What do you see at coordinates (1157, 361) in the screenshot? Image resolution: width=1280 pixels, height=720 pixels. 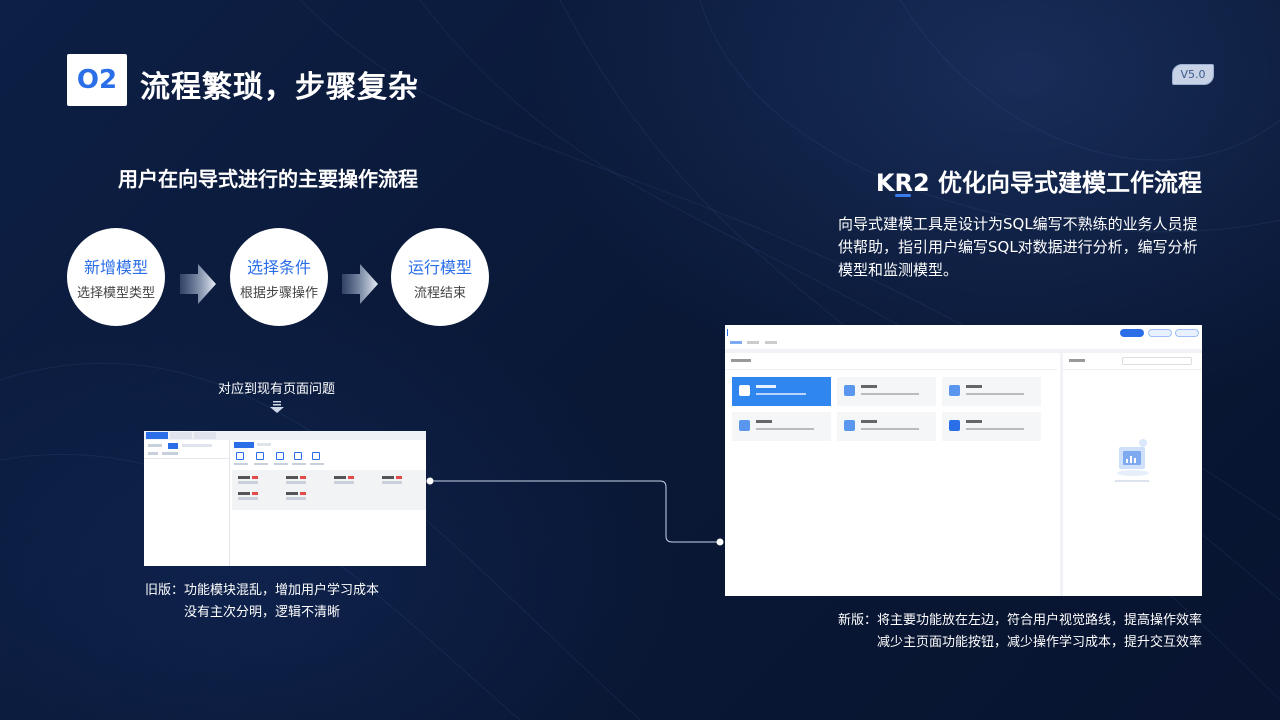 I see `new-shot-search` at bounding box center [1157, 361].